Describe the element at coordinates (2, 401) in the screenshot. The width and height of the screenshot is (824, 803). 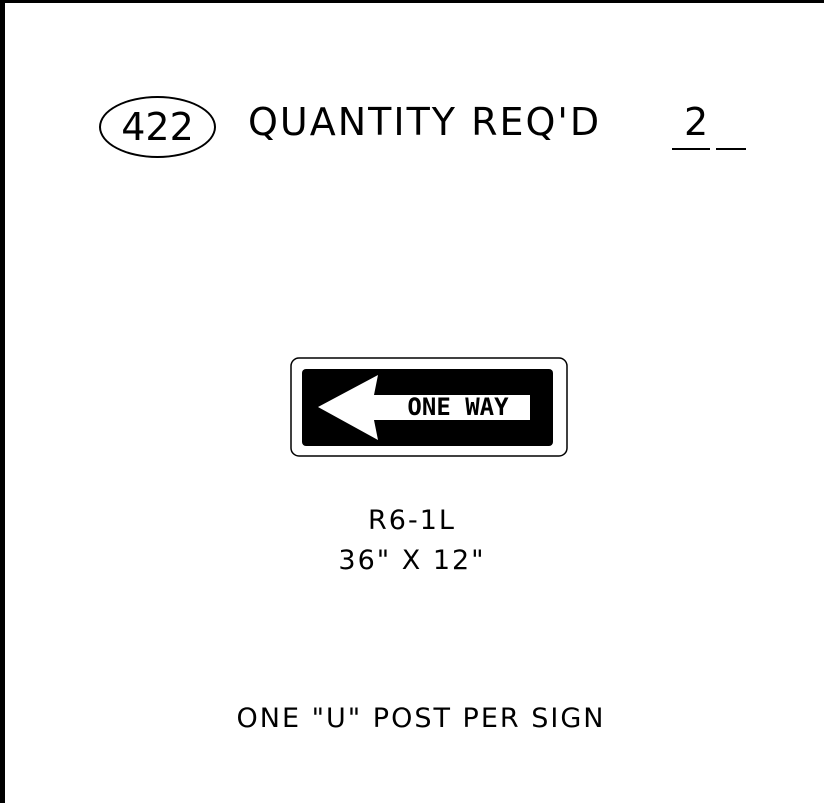
I see `frame-left-border` at that location.